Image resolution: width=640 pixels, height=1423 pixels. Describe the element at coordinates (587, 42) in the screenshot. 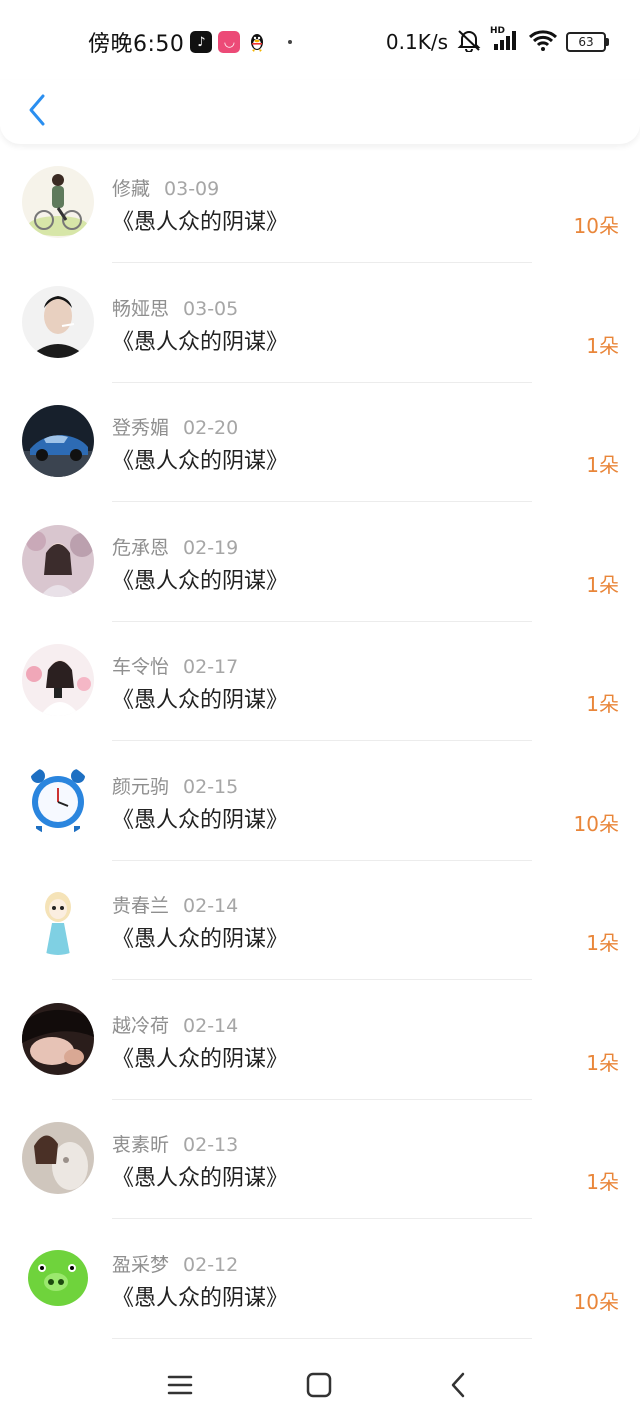

I see `battery-indicator: 63` at that location.